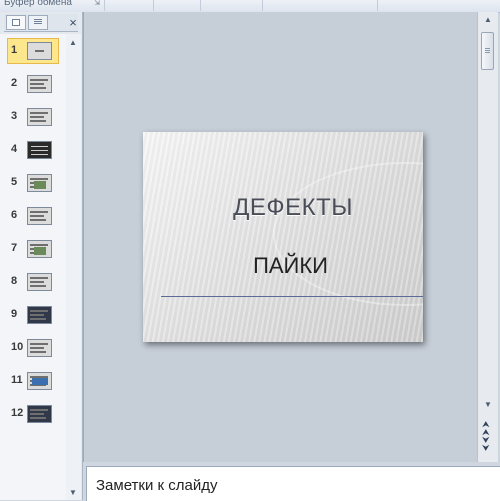  What do you see at coordinates (157, 485) in the screenshot?
I see `notes-placeholder: Заметки к слайду` at bounding box center [157, 485].